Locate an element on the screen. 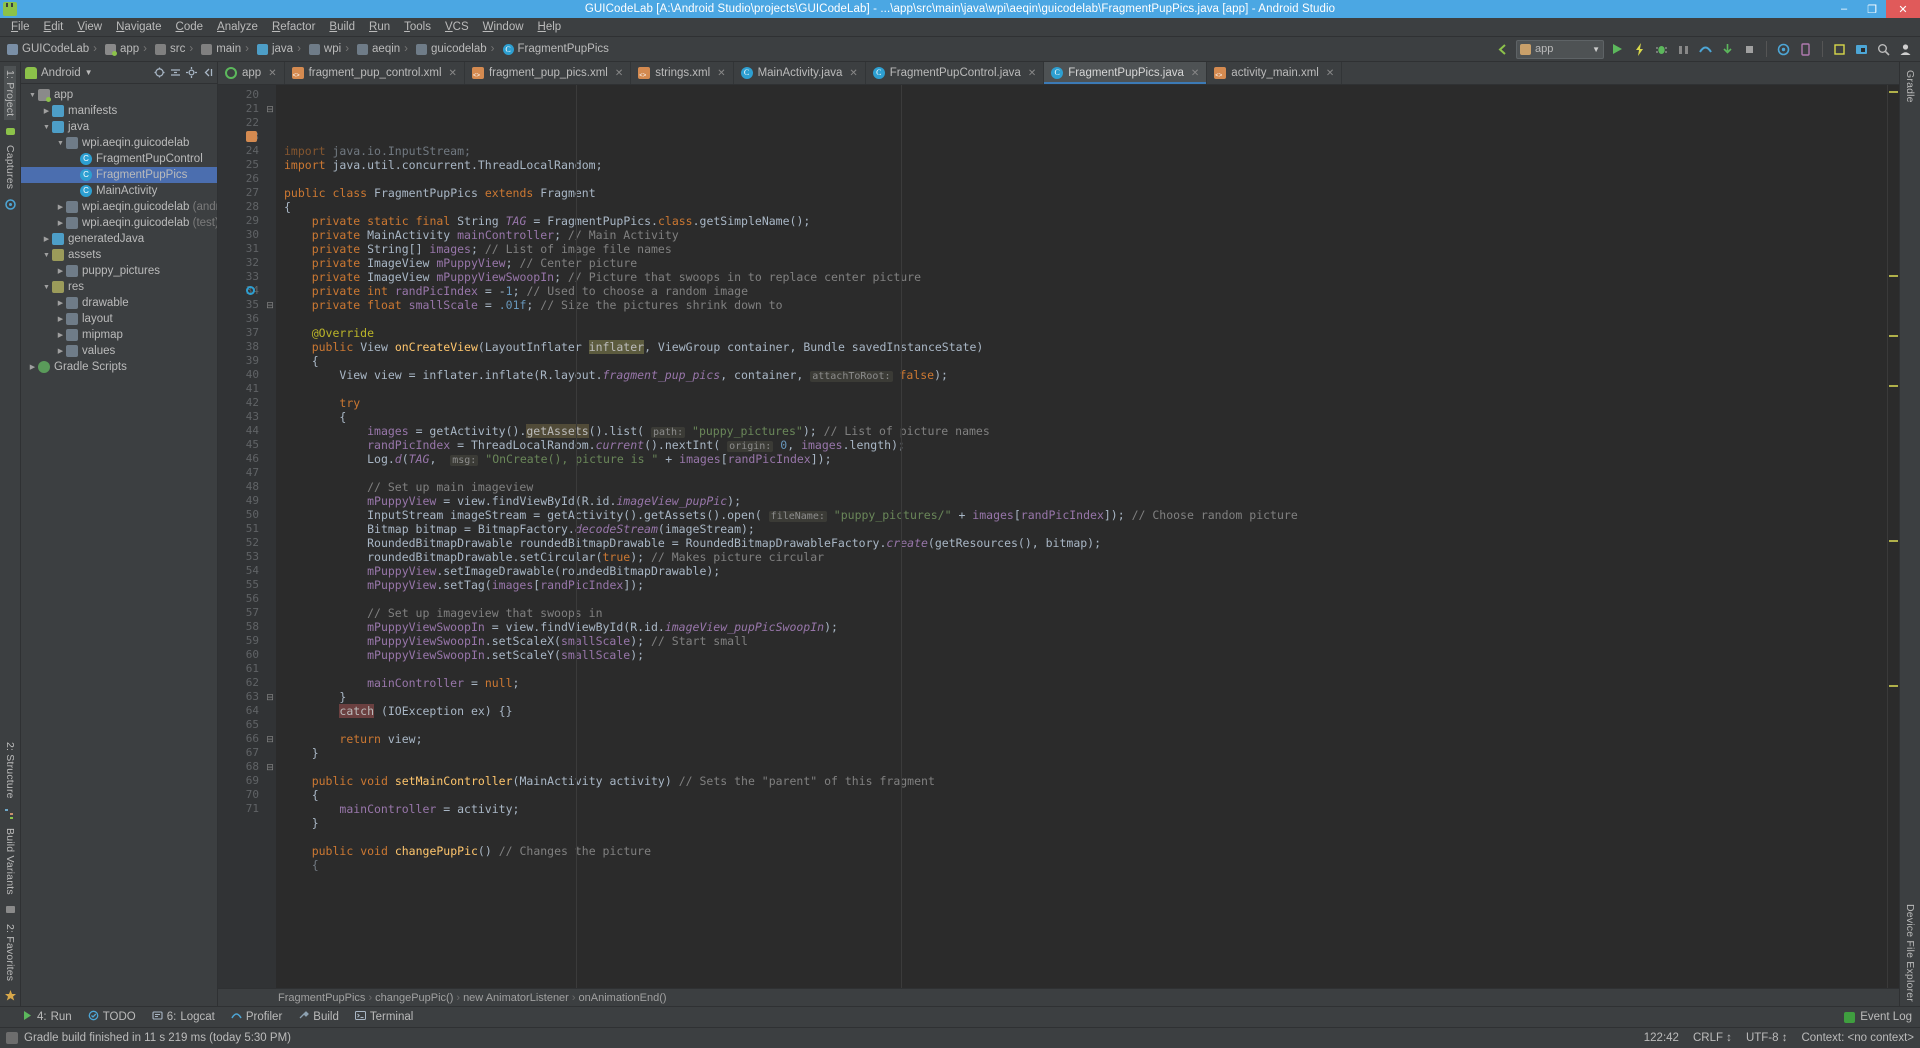 The image size is (1920, 1048). editor-tab-strings-xml: strings.xml ✕ is located at coordinates (682, 73).